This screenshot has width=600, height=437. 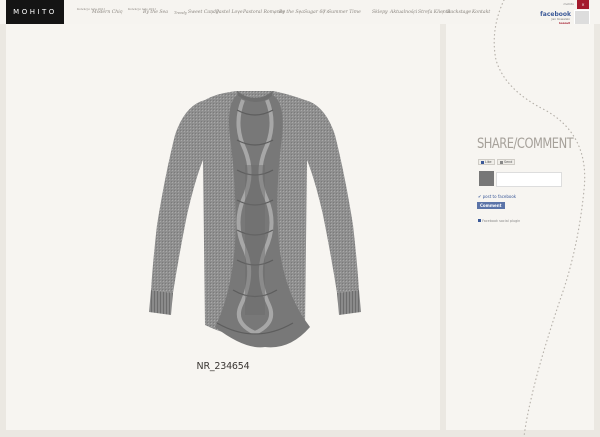 I want to click on social-plugin-label: Facebook social plugin, so click(x=501, y=221).